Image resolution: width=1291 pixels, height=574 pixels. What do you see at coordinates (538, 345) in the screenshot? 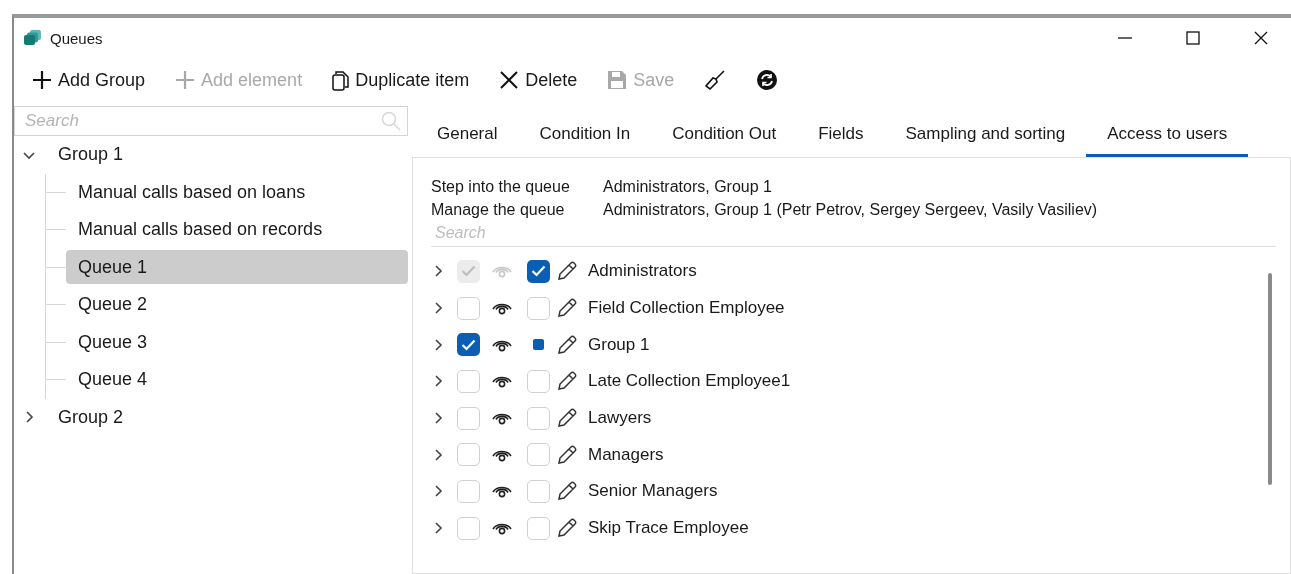
I see `indeterminate-mark` at bounding box center [538, 345].